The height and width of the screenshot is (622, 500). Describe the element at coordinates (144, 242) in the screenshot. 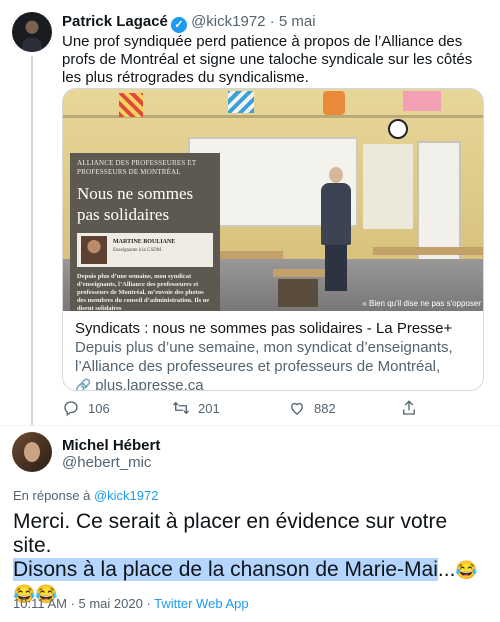

I see `overlay-author-name: MARTINE BOULIANE` at that location.